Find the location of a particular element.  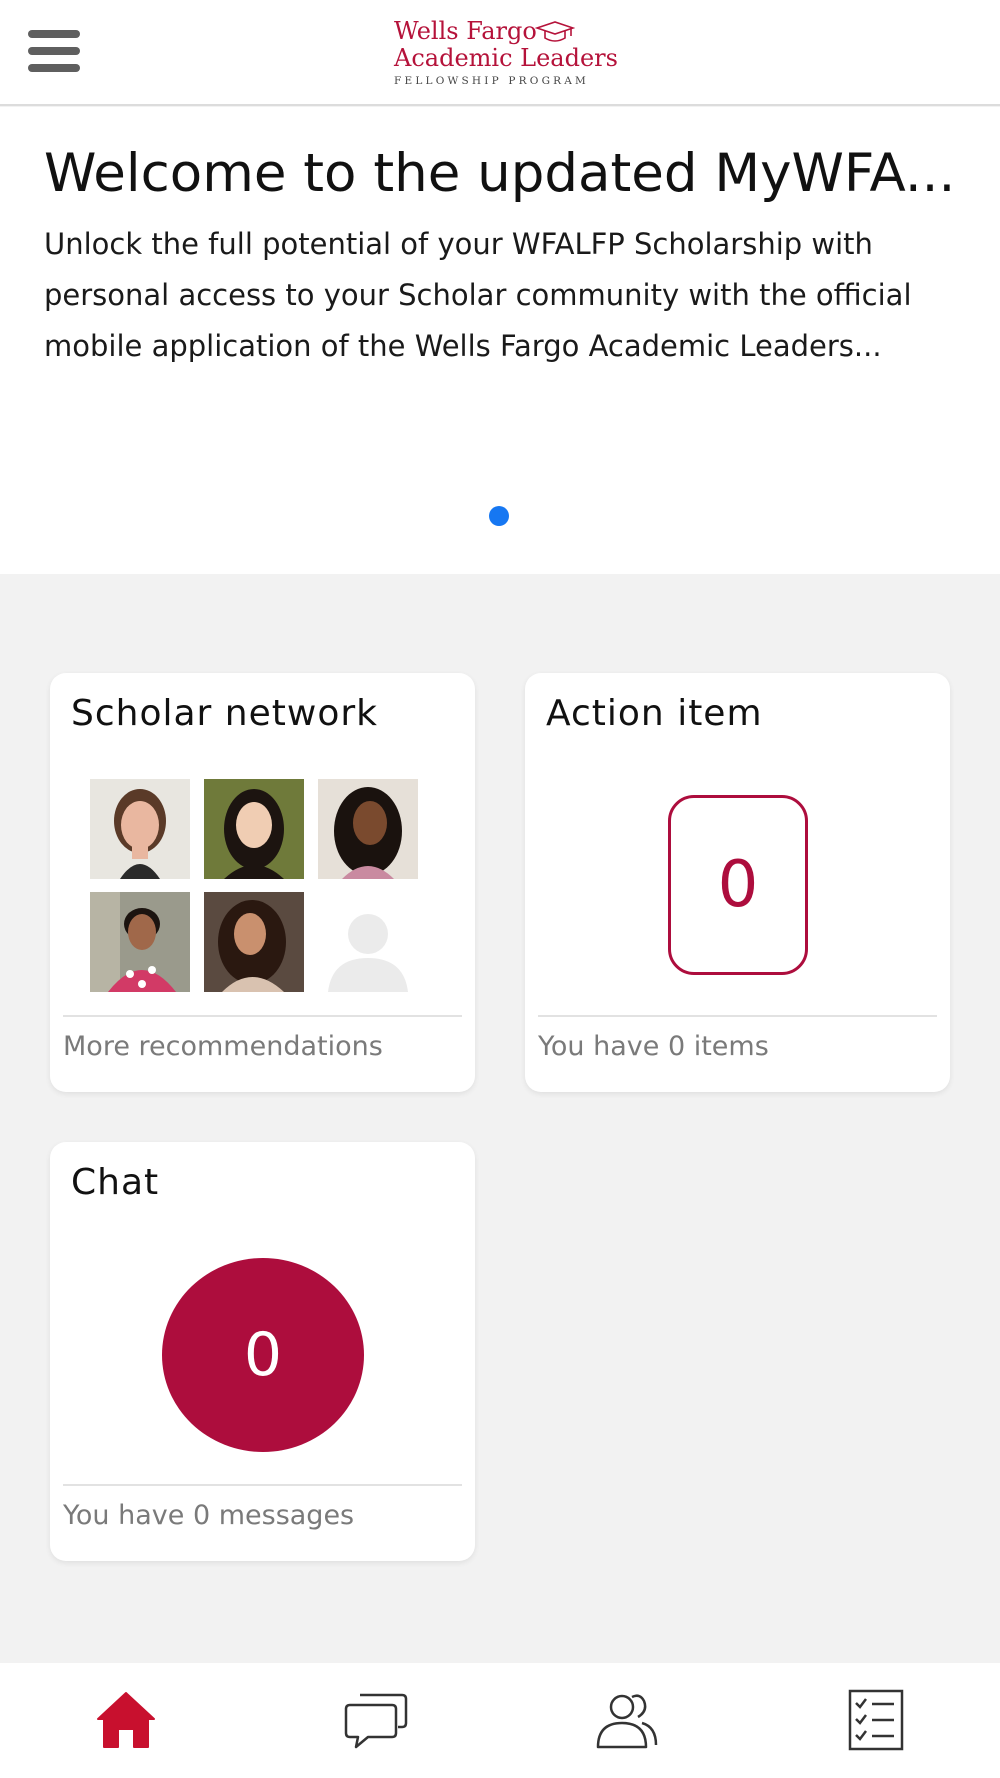

people-icon is located at coordinates (626, 1720).